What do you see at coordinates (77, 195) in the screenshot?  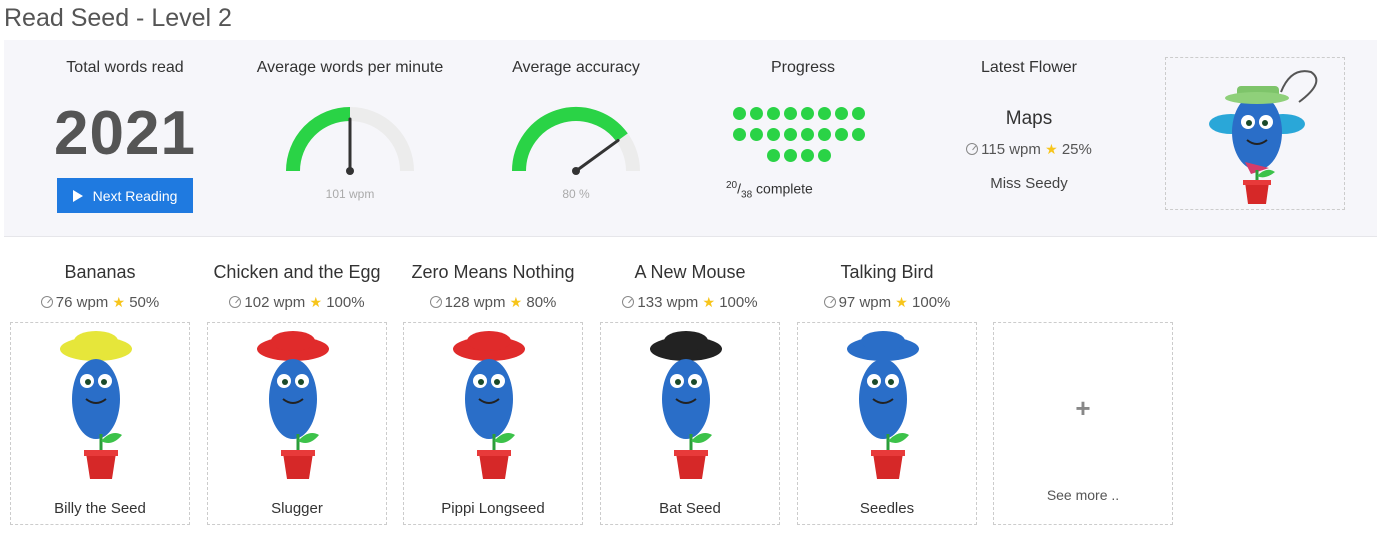 I see `play-icon` at bounding box center [77, 195].